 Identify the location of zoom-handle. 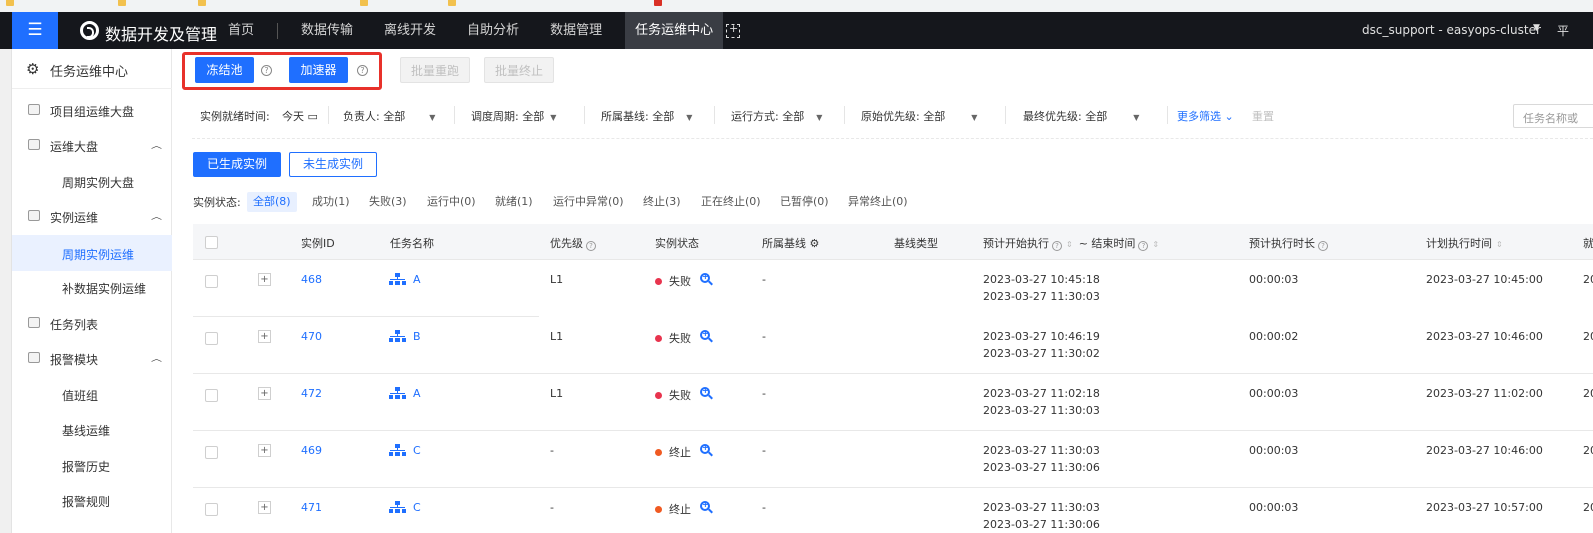
(710, 340).